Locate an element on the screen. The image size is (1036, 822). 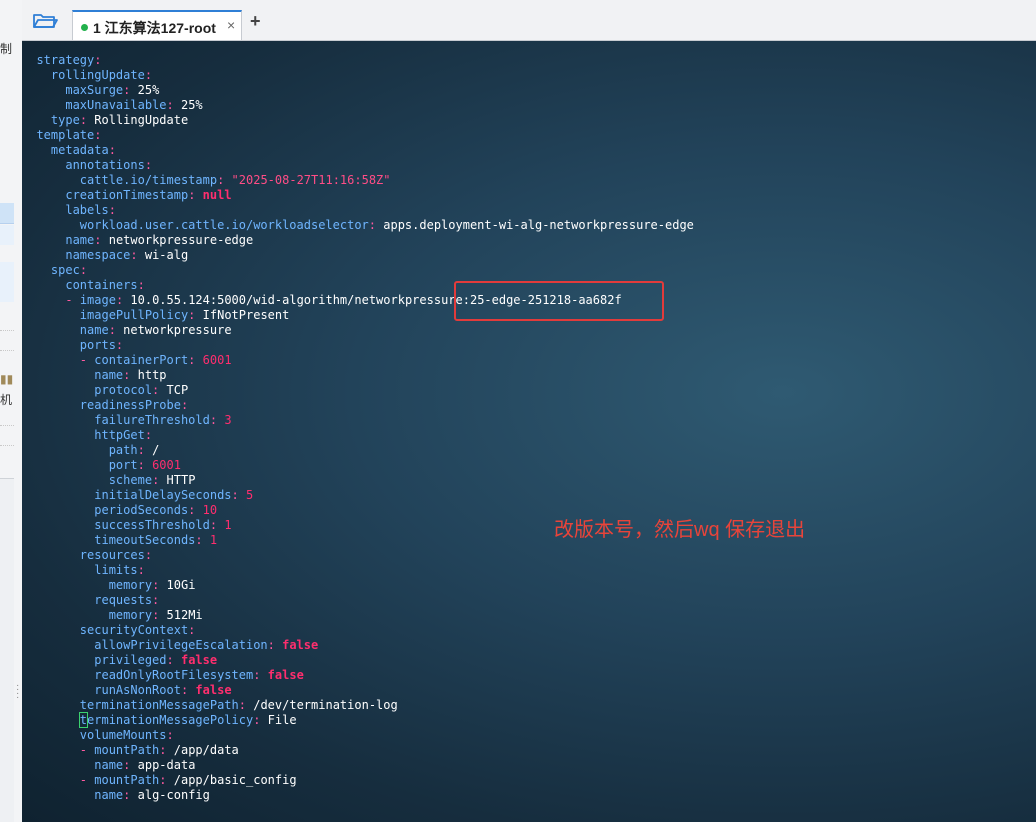
tab-title: 1 江东算法127-root is located at coordinates (154, 28).